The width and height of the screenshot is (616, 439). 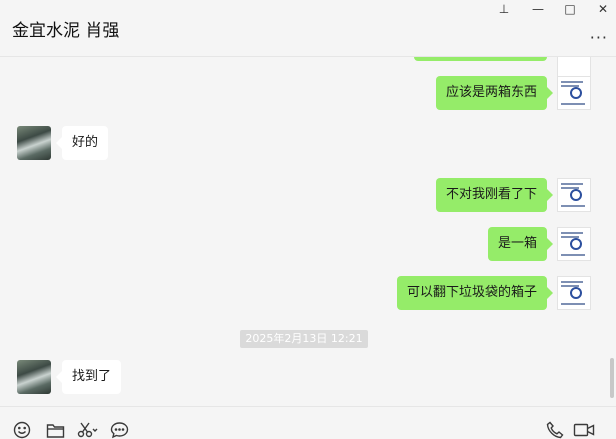 What do you see at coordinates (308, 28) in the screenshot?
I see `title-bar: 金宜水泥 肖强 ⊥ — □ ✕ ···` at bounding box center [308, 28].